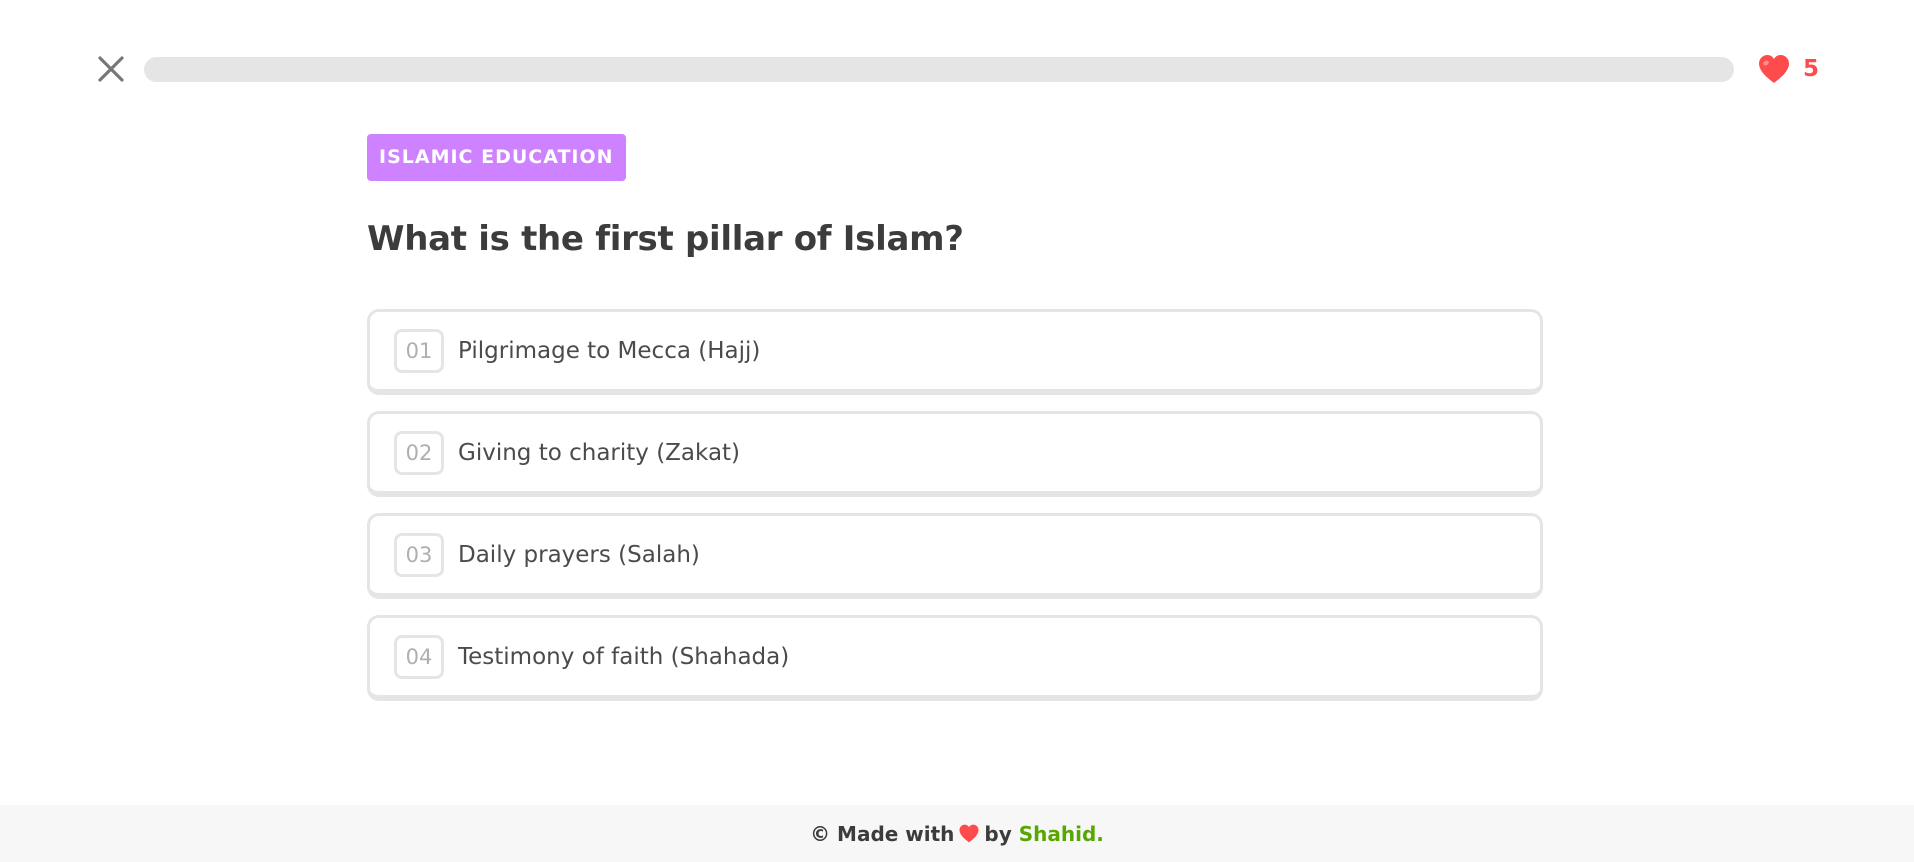  Describe the element at coordinates (1061, 834) in the screenshot. I see `footer-author-link: Shahid.` at that location.